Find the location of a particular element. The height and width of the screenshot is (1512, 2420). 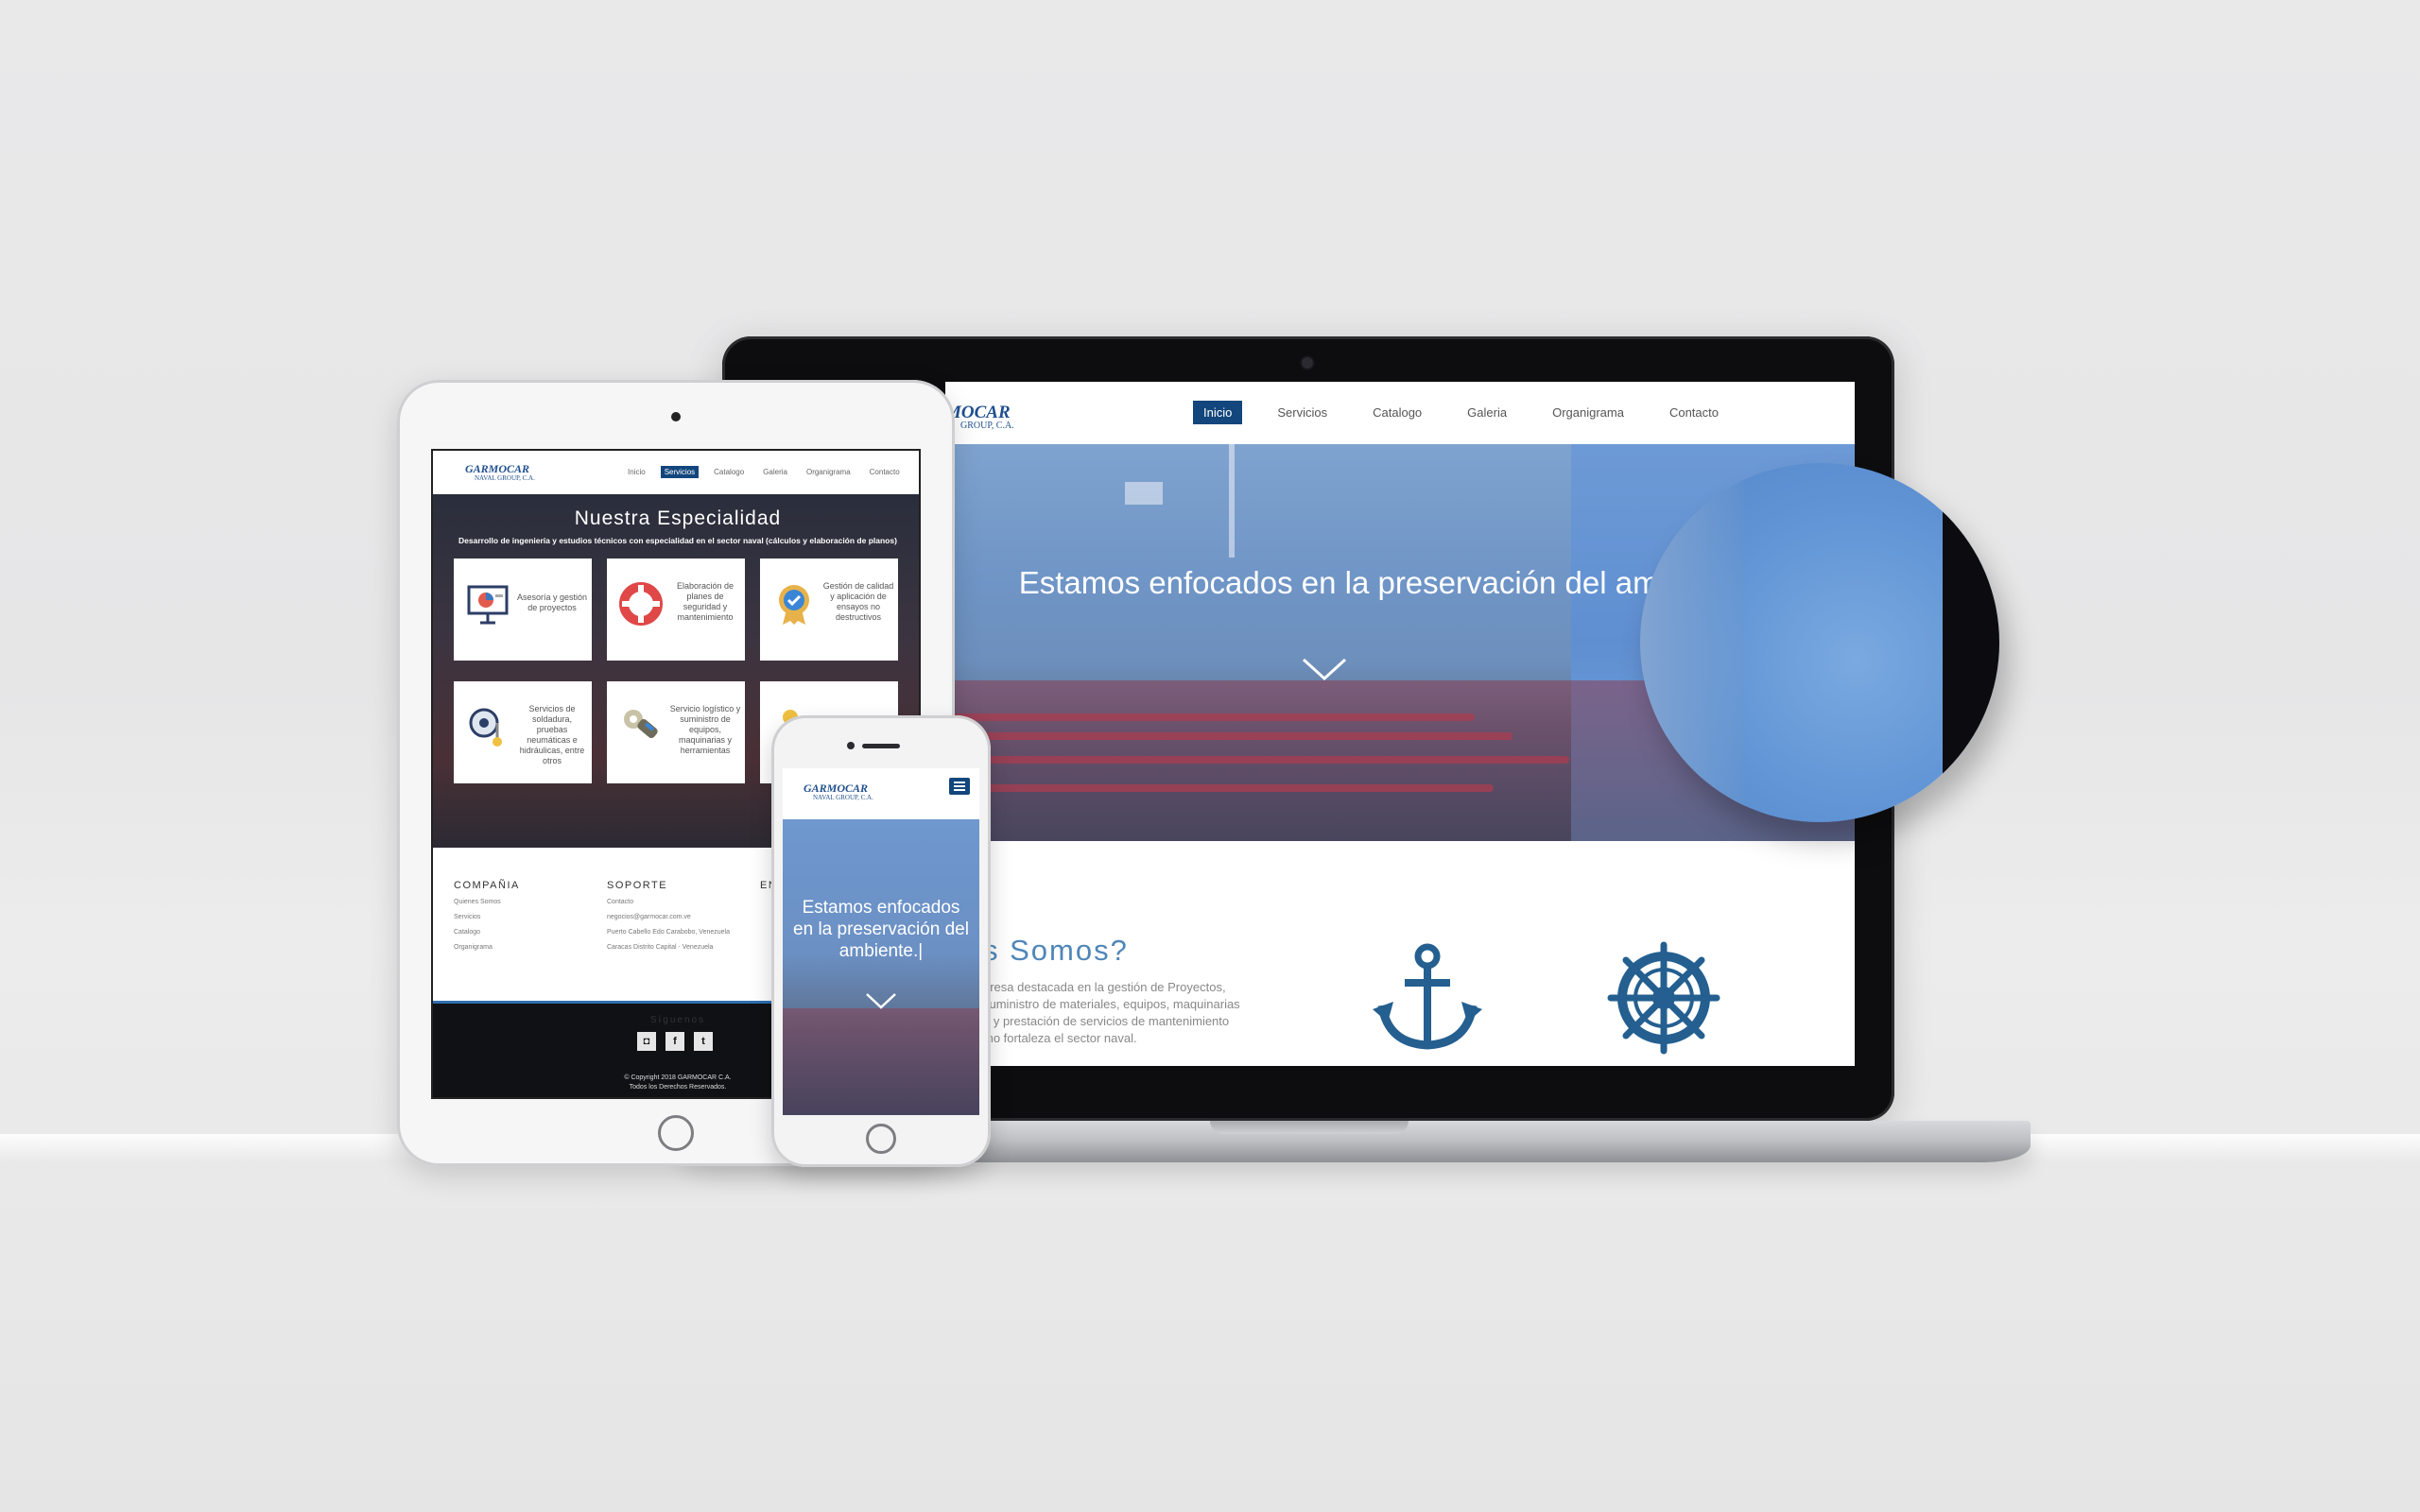

magnified-laptop-bezel is located at coordinates (1971, 642).